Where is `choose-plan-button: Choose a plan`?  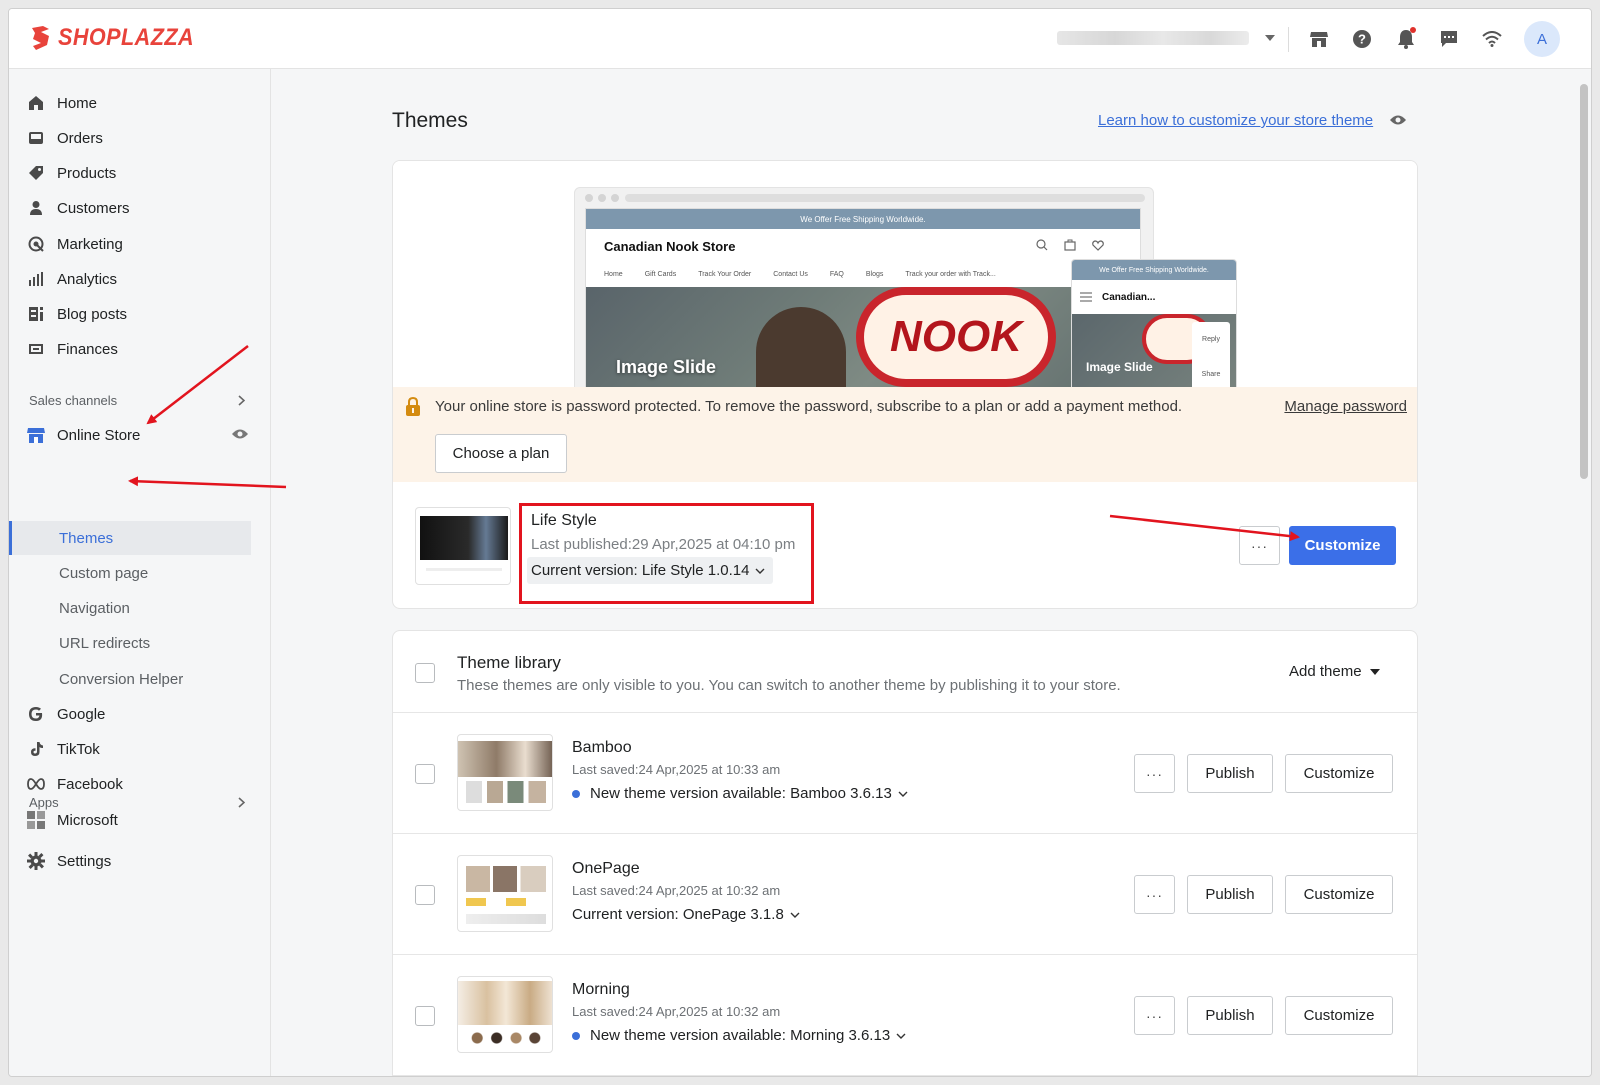 choose-plan-button: Choose a plan is located at coordinates (501, 453).